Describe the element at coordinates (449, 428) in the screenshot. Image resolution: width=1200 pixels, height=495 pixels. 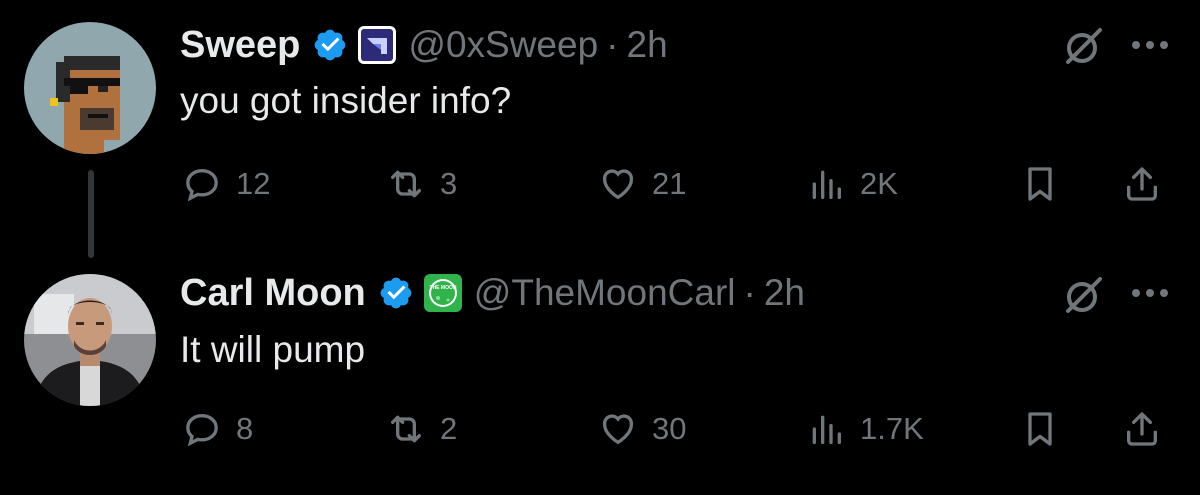
I see `repost-count: 2` at that location.